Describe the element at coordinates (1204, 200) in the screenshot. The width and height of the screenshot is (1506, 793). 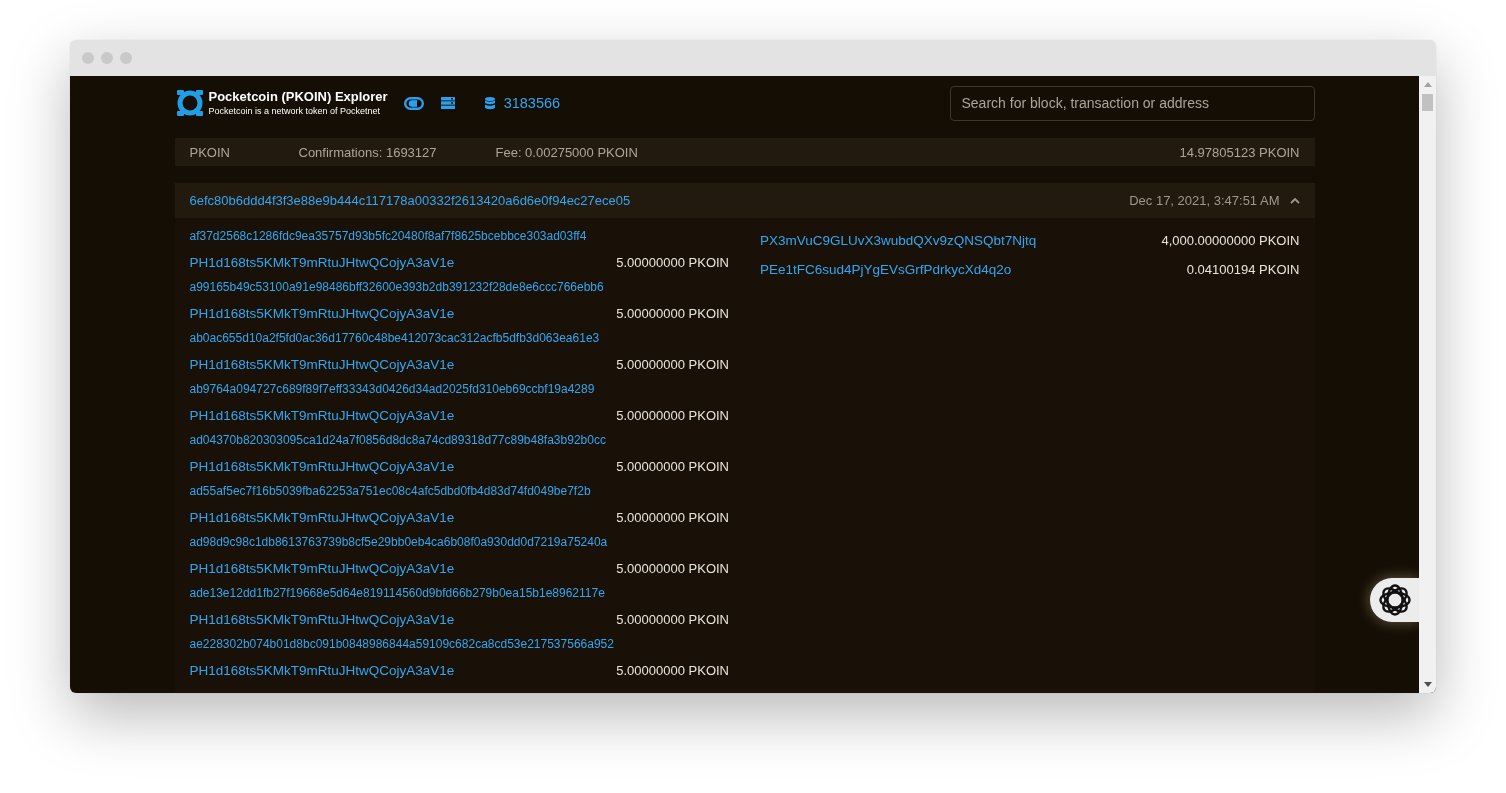
I see `transaction-date: Dec 17, 2021, 3:47:51 AM` at that location.